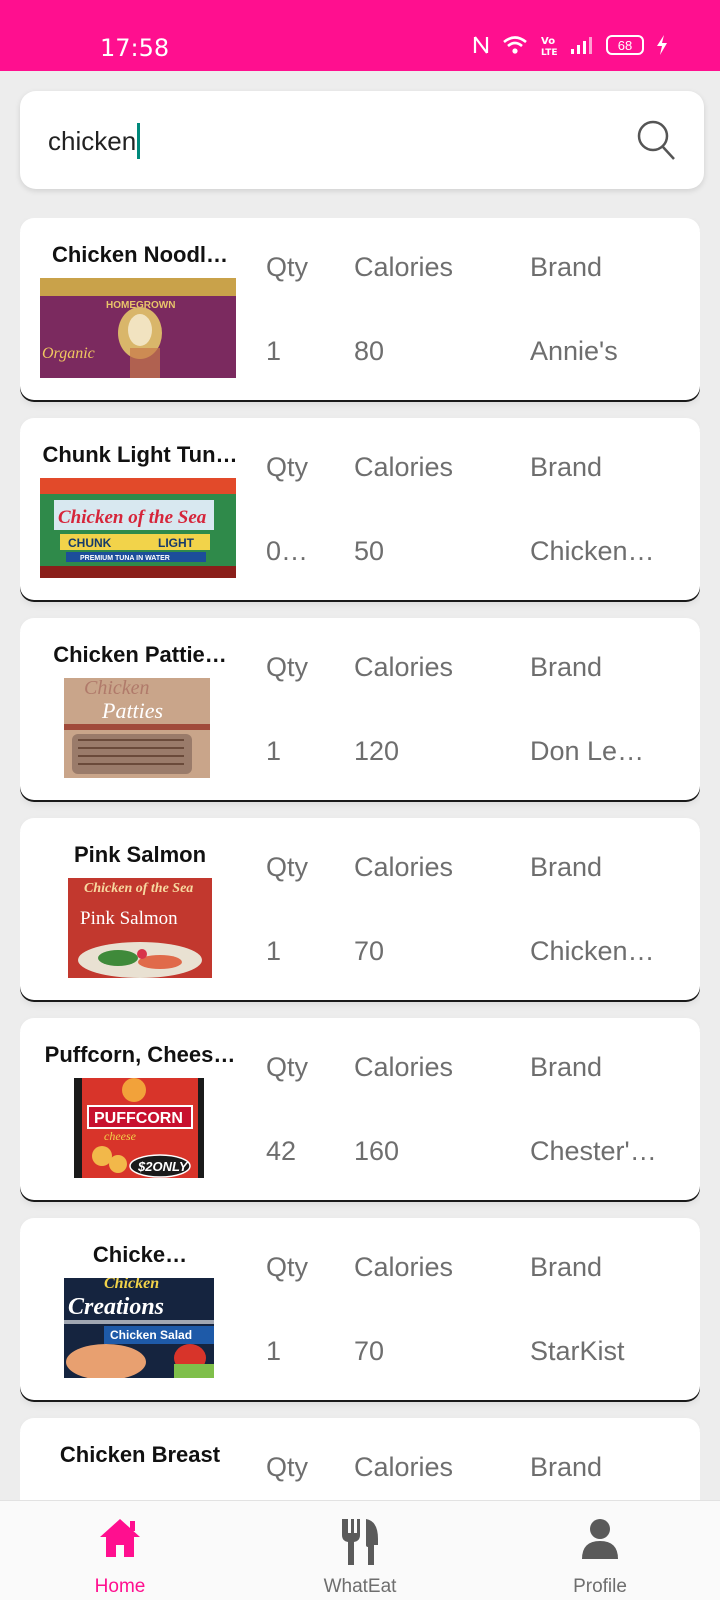 This screenshot has height=1600, width=720. I want to click on food-card: Chicken Breast Qty Calories Brand, so click(360, 1459).